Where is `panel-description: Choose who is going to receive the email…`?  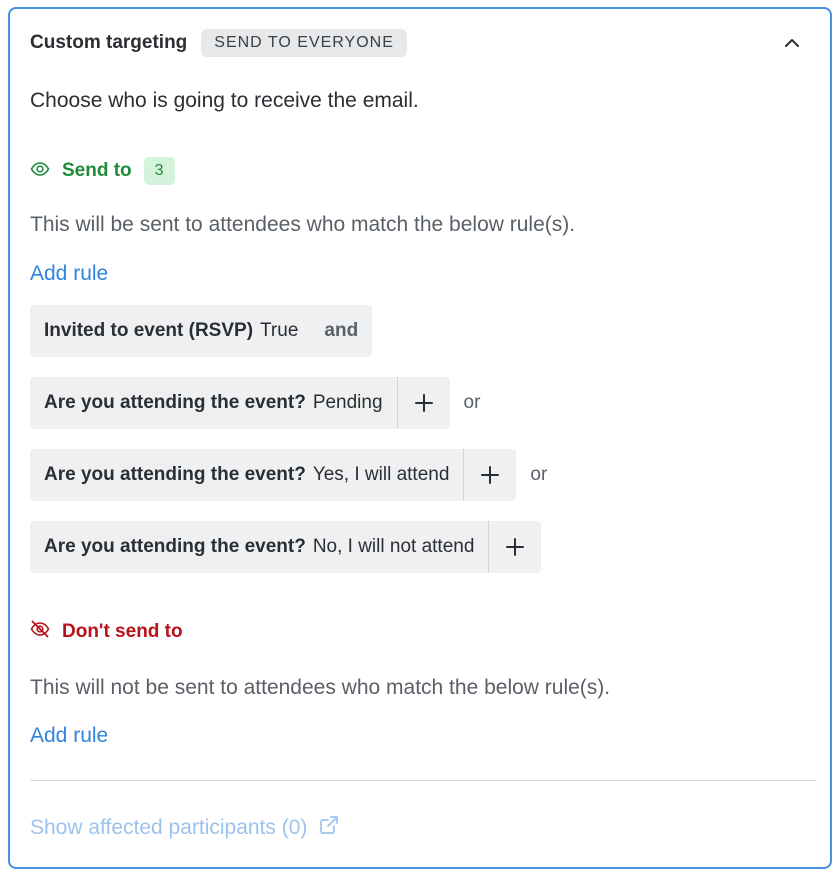 panel-description: Choose who is going to receive the email… is located at coordinates (224, 100).